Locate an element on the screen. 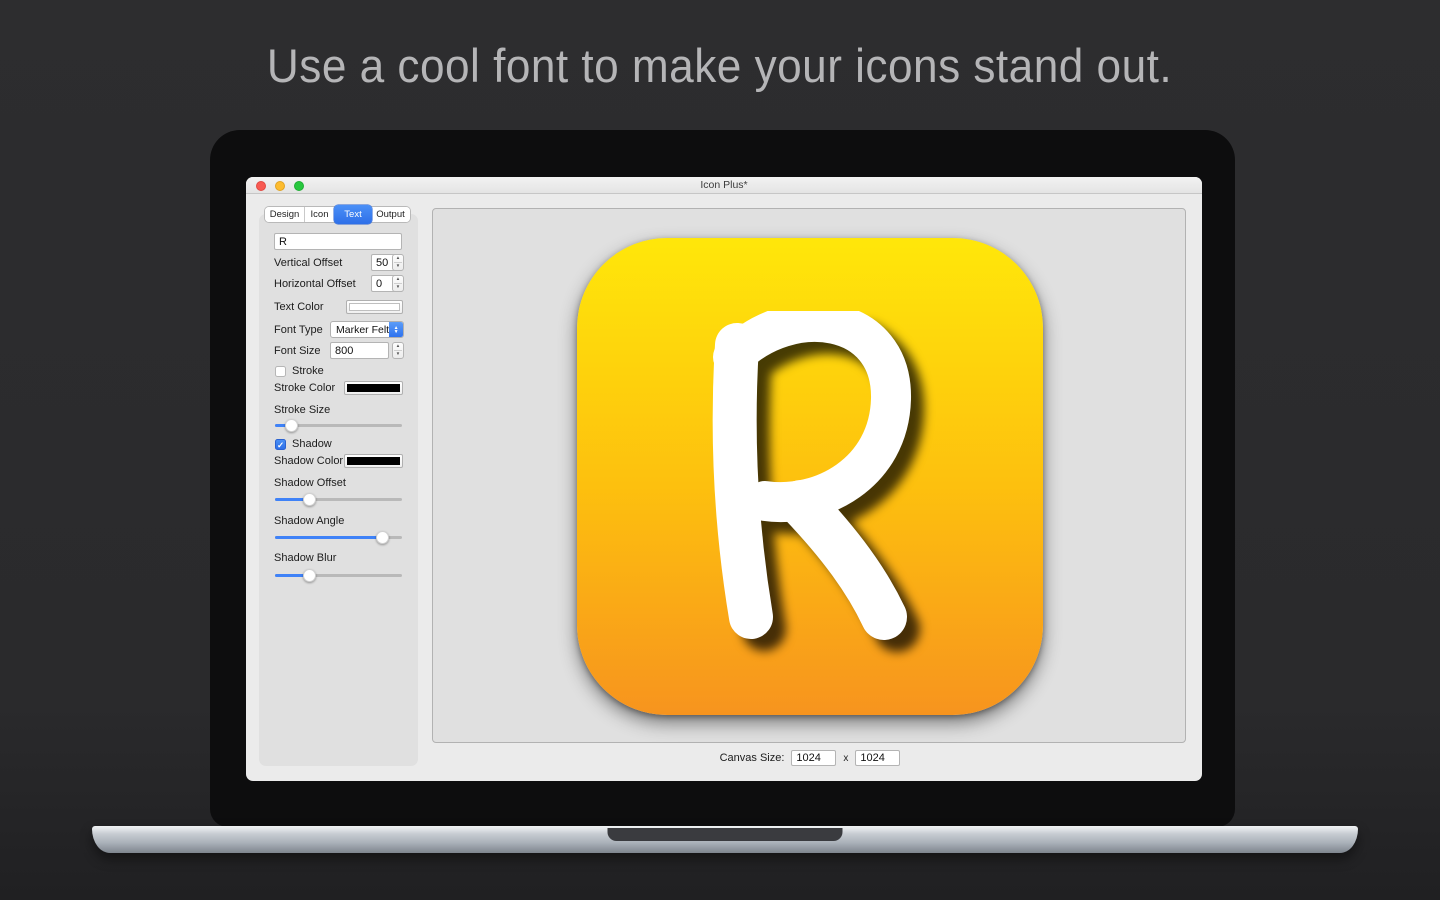  traffic-lights is located at coordinates (280, 186).